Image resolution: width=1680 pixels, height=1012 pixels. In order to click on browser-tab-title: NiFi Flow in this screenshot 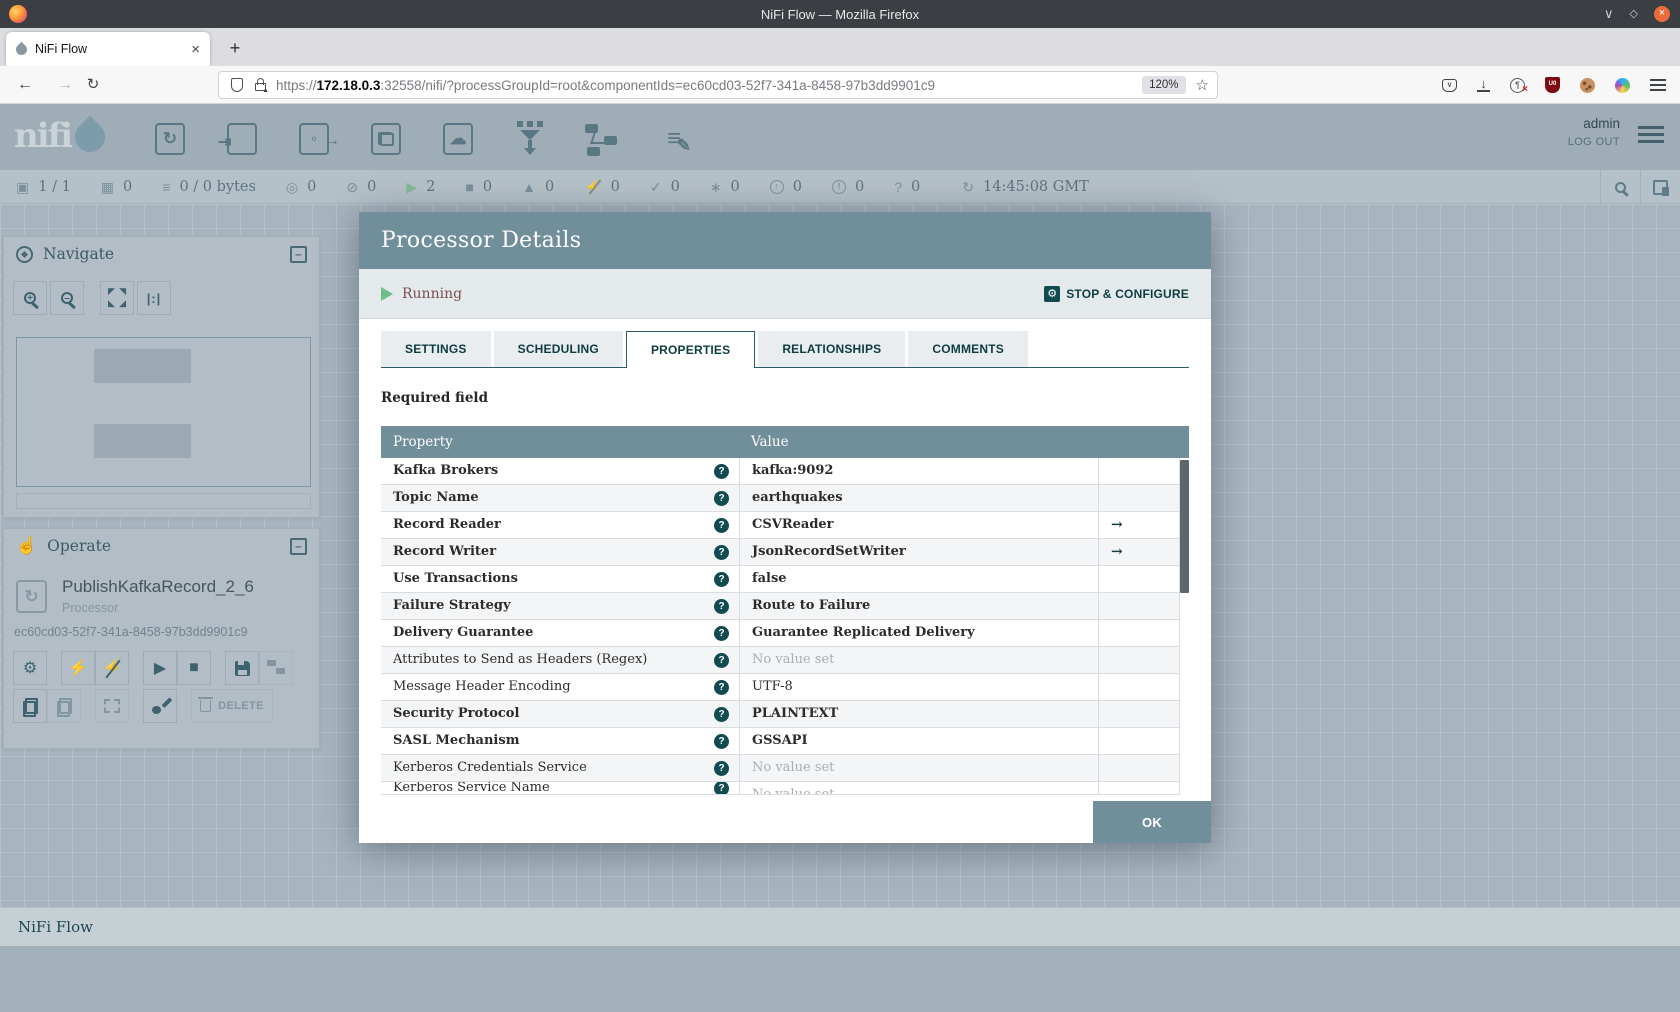, I will do `click(61, 49)`.